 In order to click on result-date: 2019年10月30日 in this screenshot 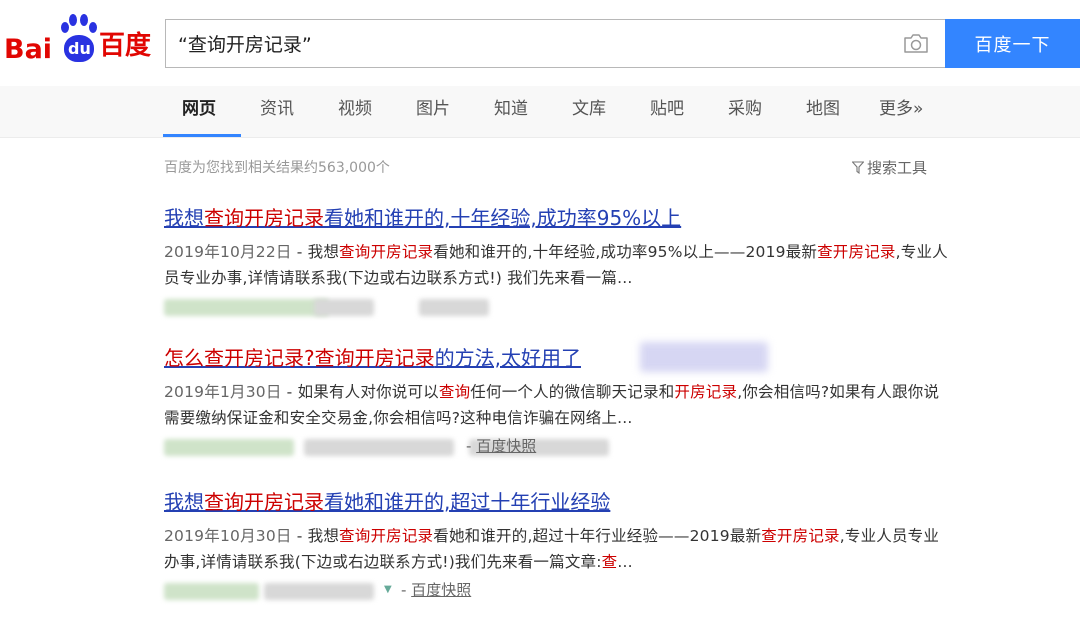, I will do `click(228, 536)`.